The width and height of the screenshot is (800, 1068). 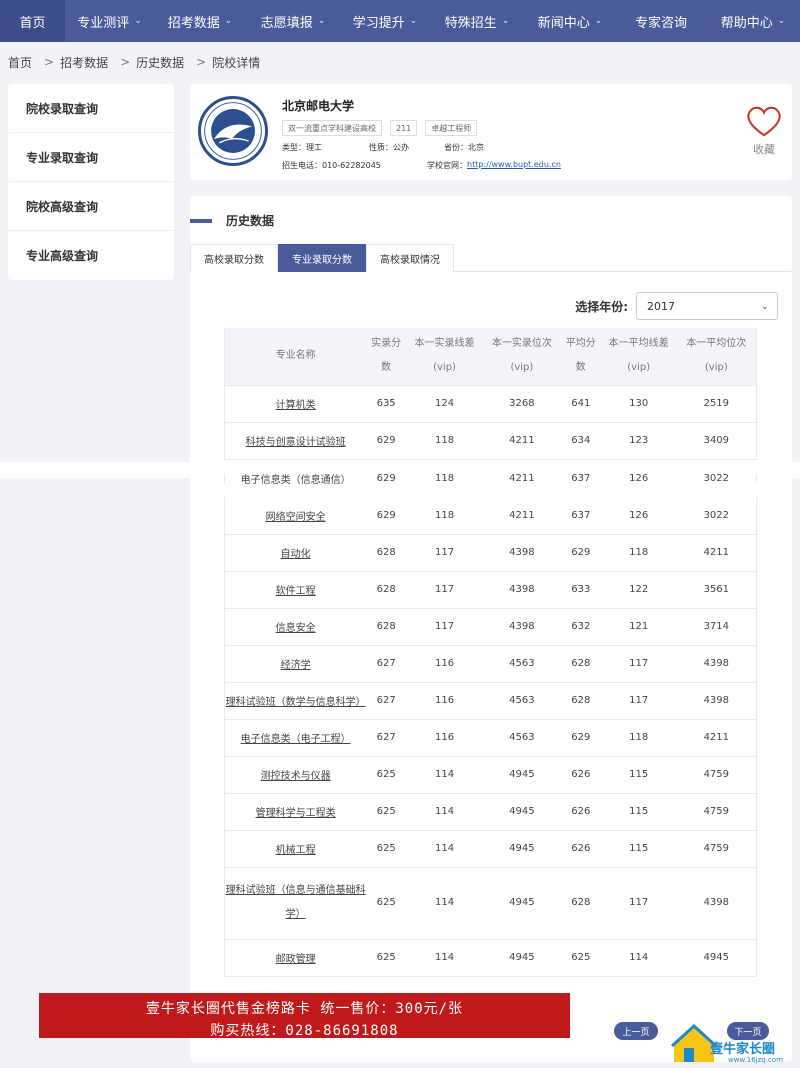 What do you see at coordinates (580, 357) in the screenshot?
I see `column-header: 平均分数` at bounding box center [580, 357].